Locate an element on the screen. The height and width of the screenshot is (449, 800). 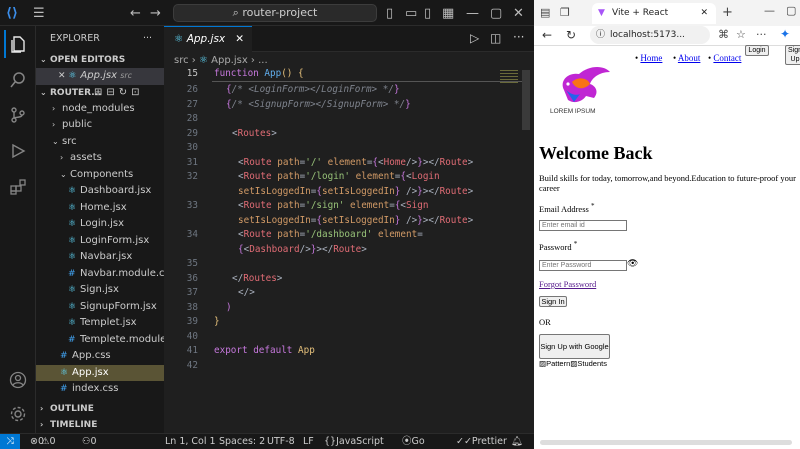
timeline-section: › TIMELINE is located at coordinates (66, 425).